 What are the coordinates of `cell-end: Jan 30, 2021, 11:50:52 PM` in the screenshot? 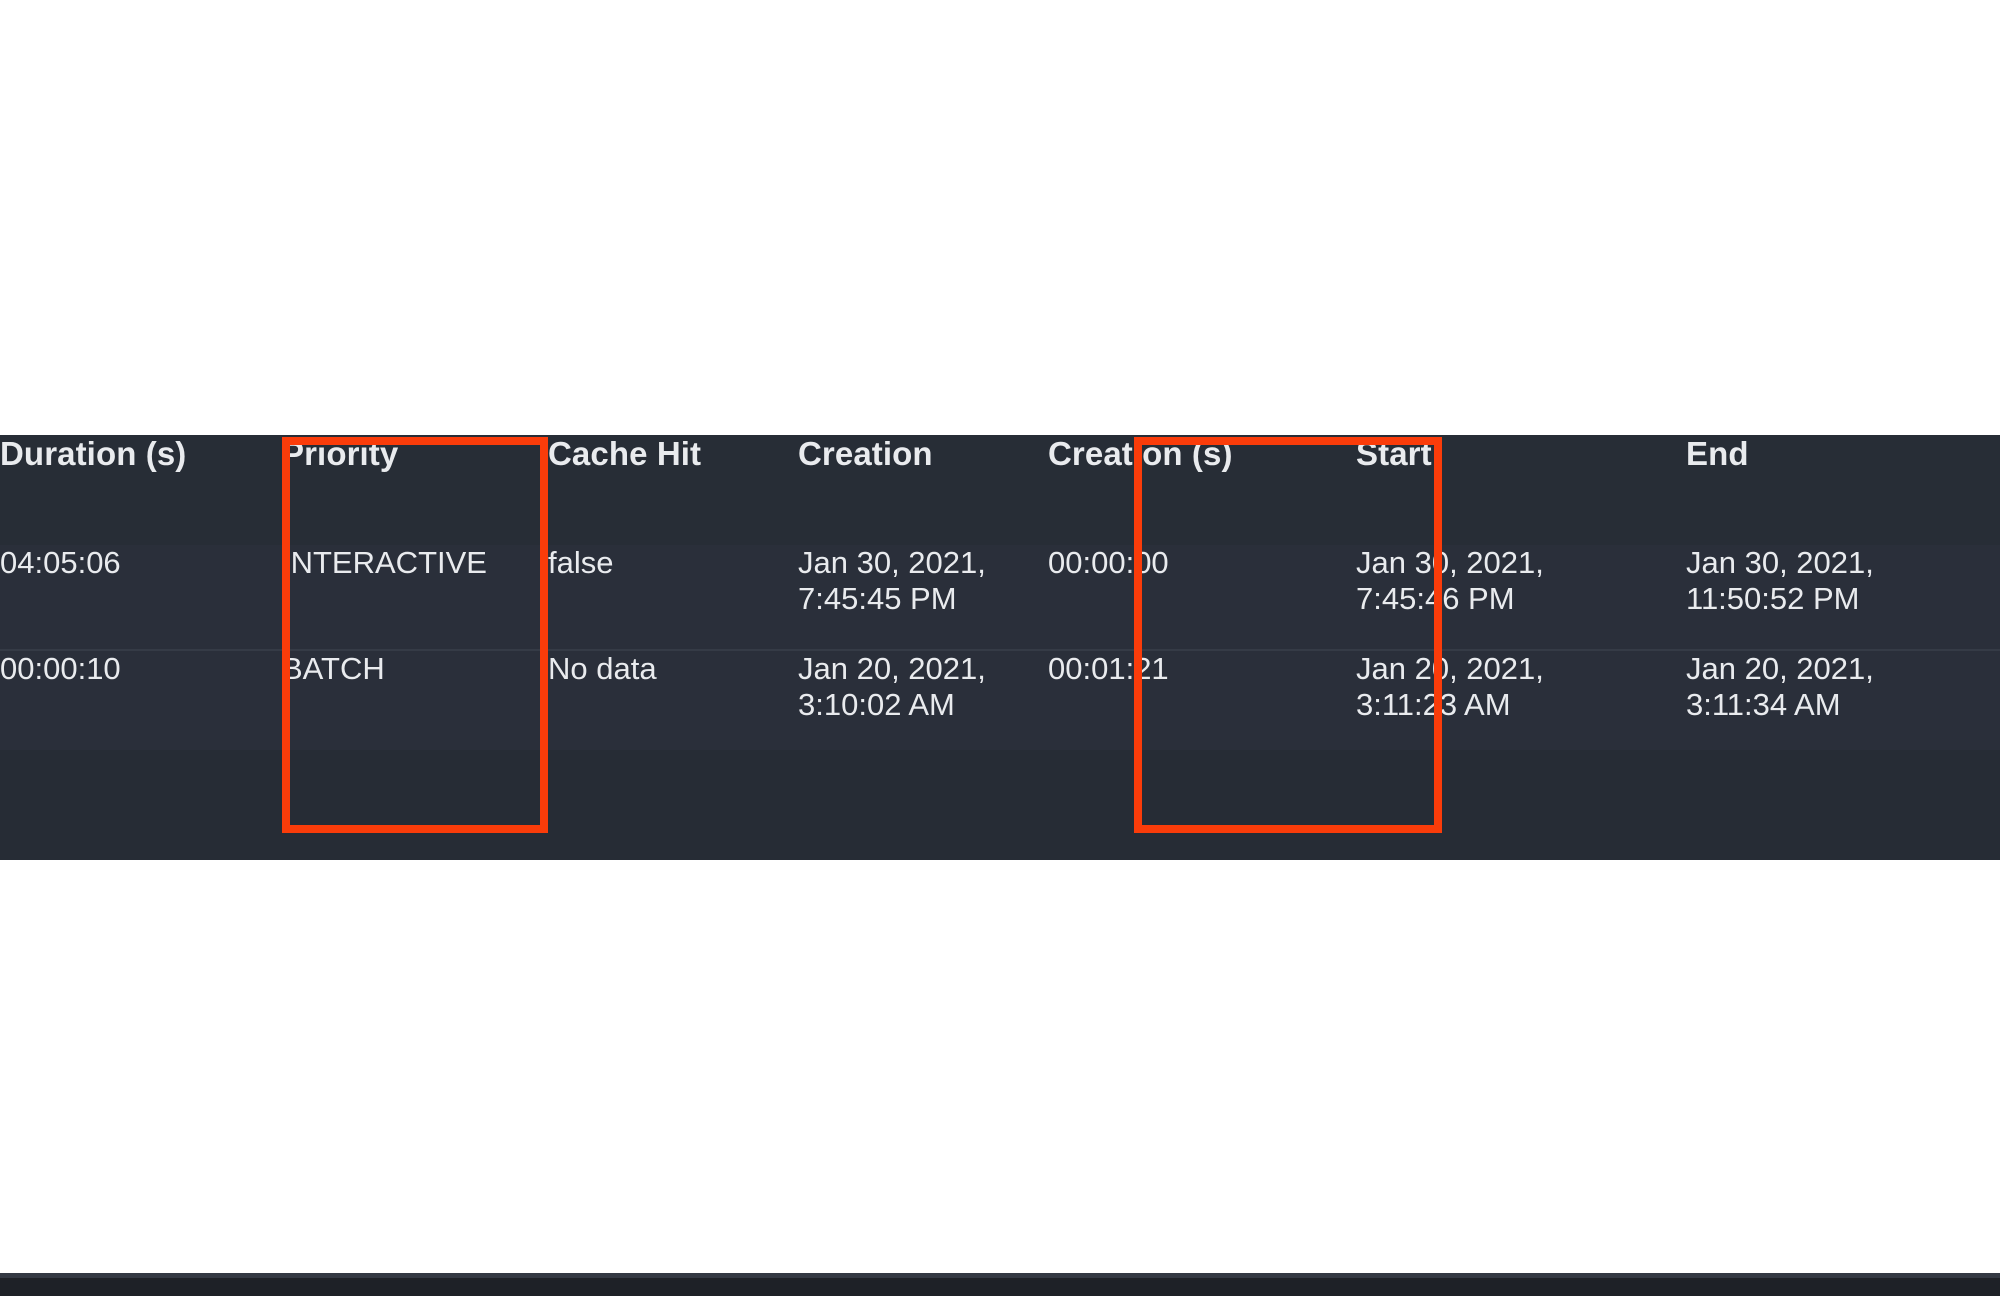 It's located at (1843, 597).